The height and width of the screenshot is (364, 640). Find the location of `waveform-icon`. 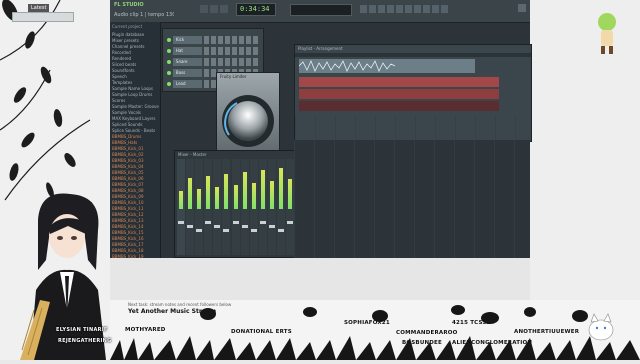

waveform-icon is located at coordinates (347, 65).